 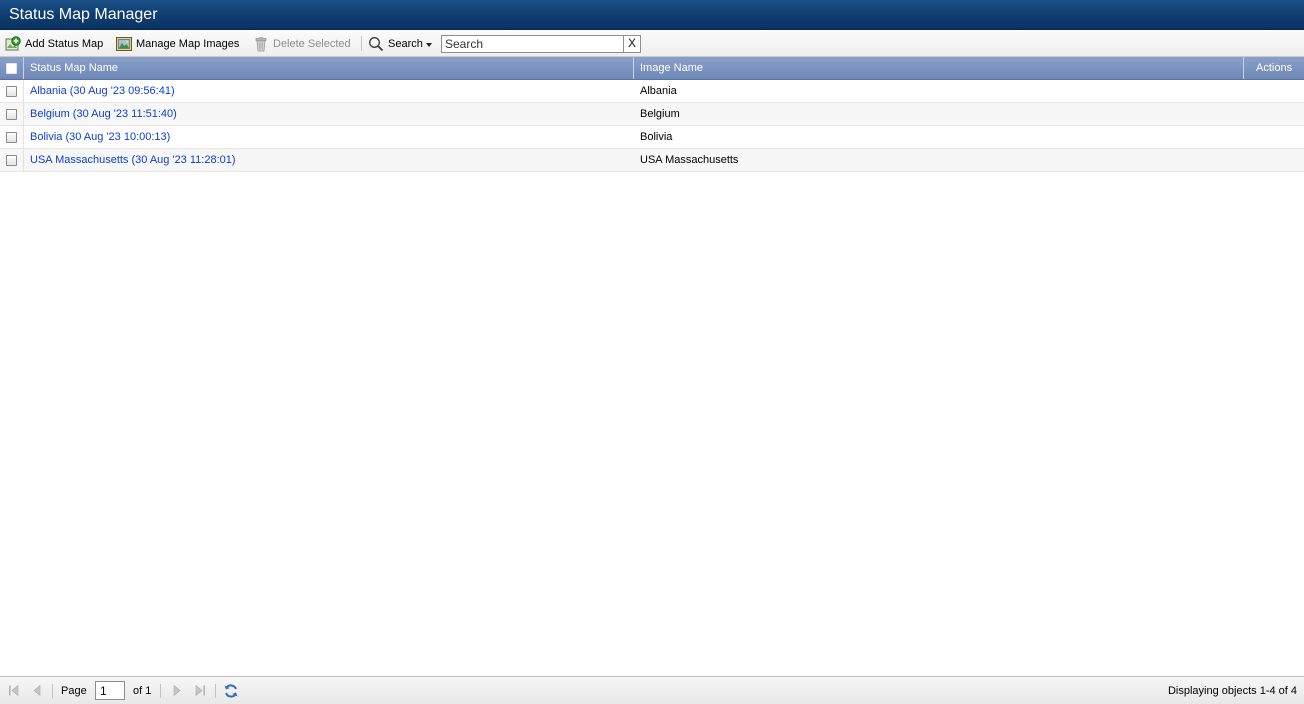 I want to click on map-images-icon, so click(x=124, y=44).